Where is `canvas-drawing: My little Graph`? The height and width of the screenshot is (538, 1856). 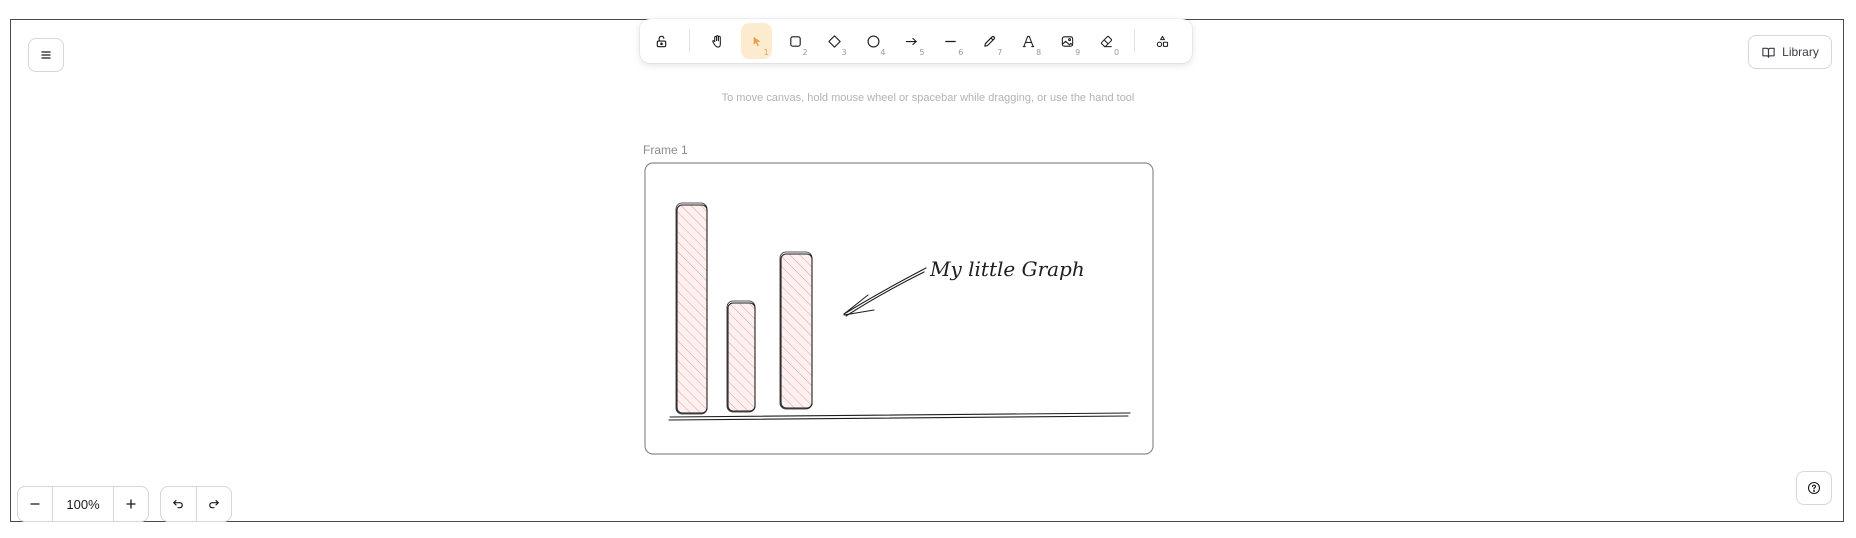
canvas-drawing: My little Graph is located at coordinates (899, 308).